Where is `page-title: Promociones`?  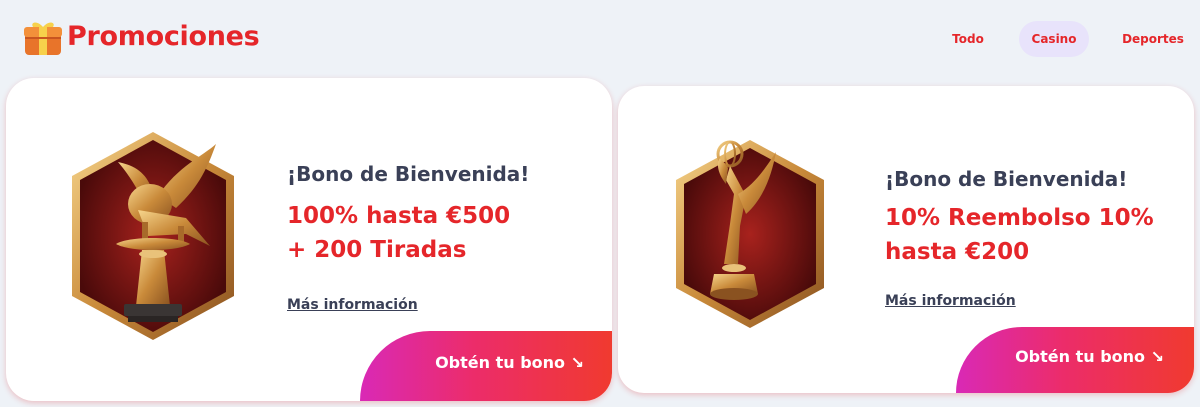 page-title: Promociones is located at coordinates (163, 36).